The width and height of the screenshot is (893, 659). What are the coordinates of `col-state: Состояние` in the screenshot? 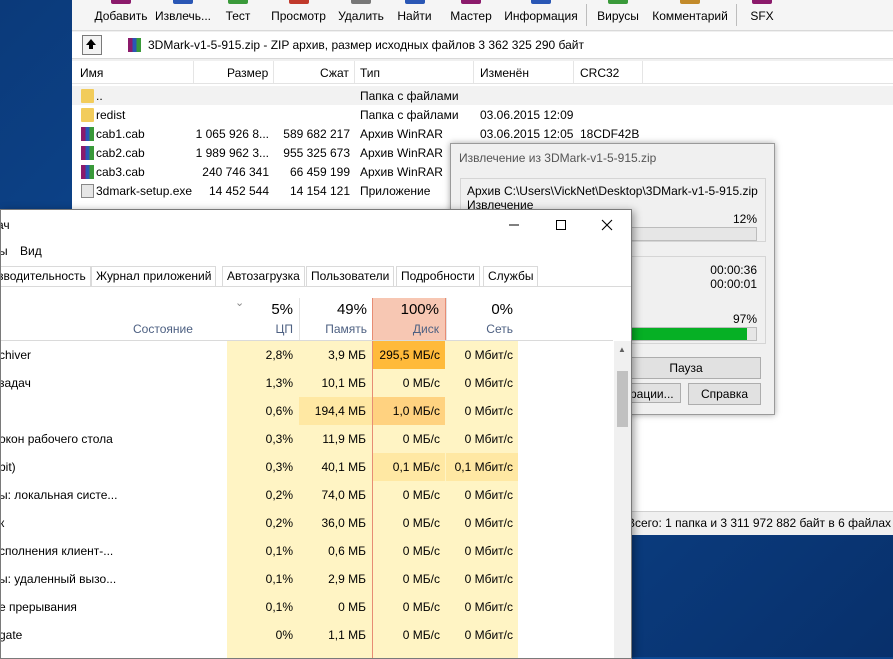 It's located at (163, 329).